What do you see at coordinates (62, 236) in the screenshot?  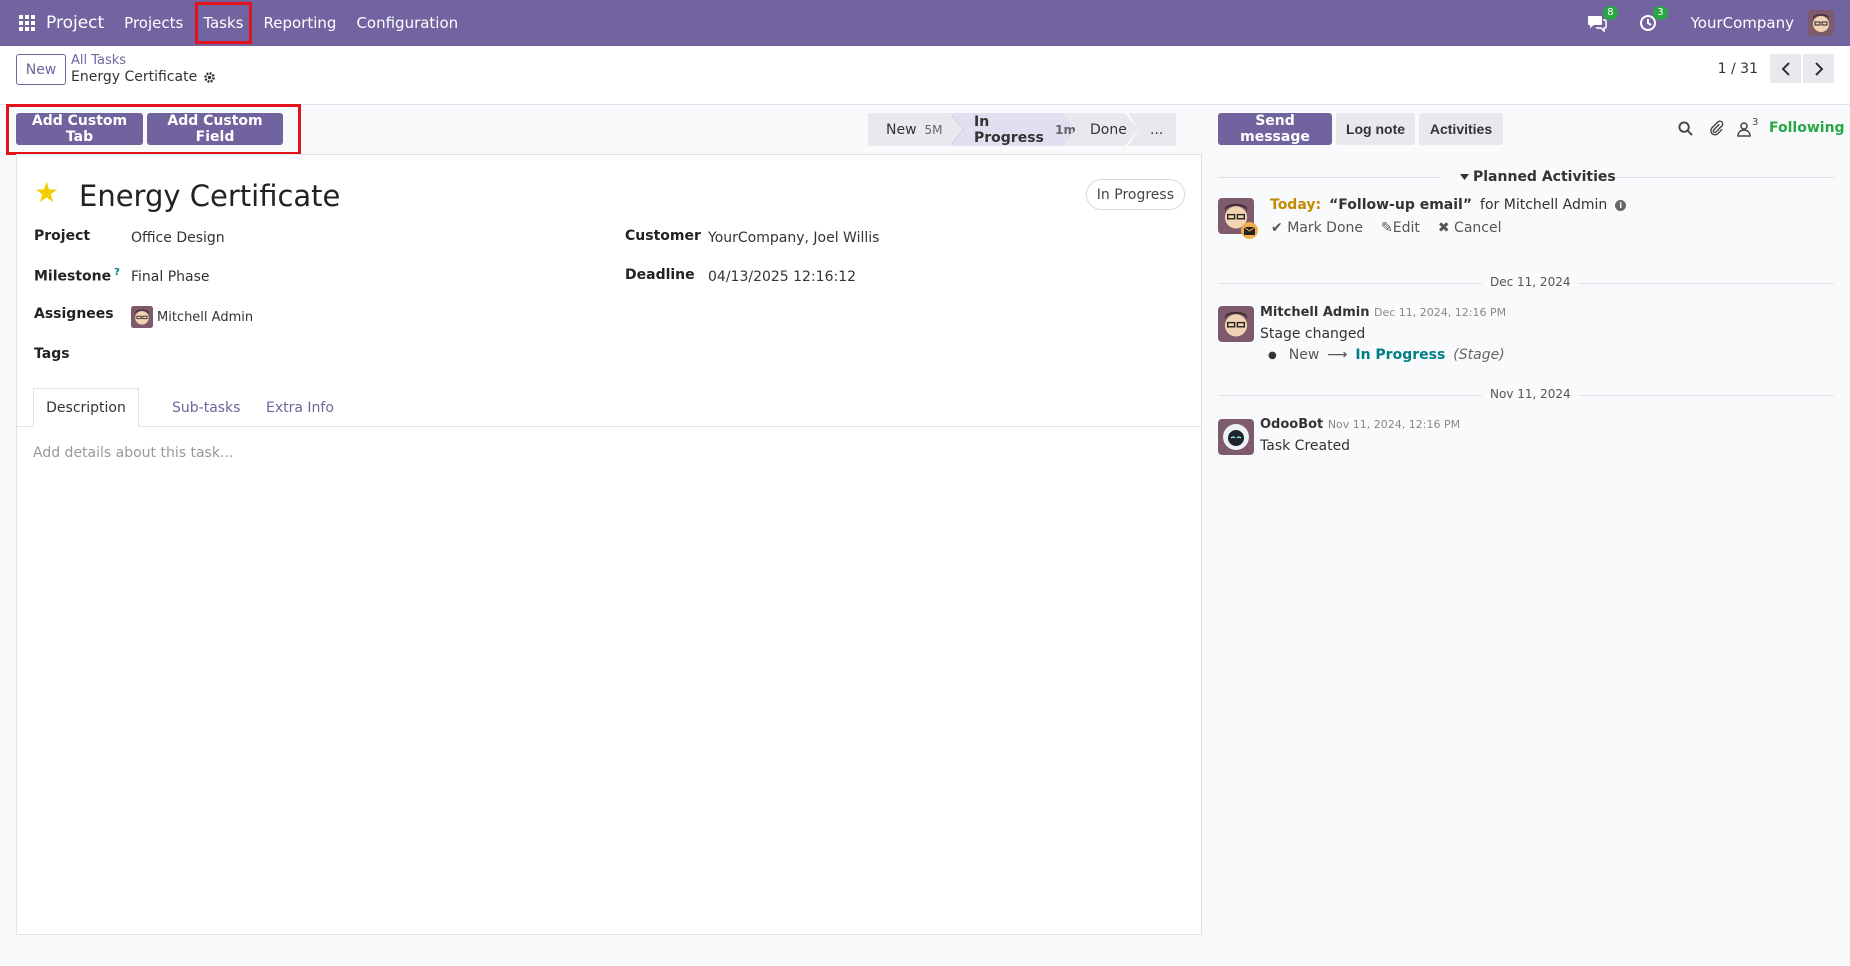 I see `project-label: Project` at bounding box center [62, 236].